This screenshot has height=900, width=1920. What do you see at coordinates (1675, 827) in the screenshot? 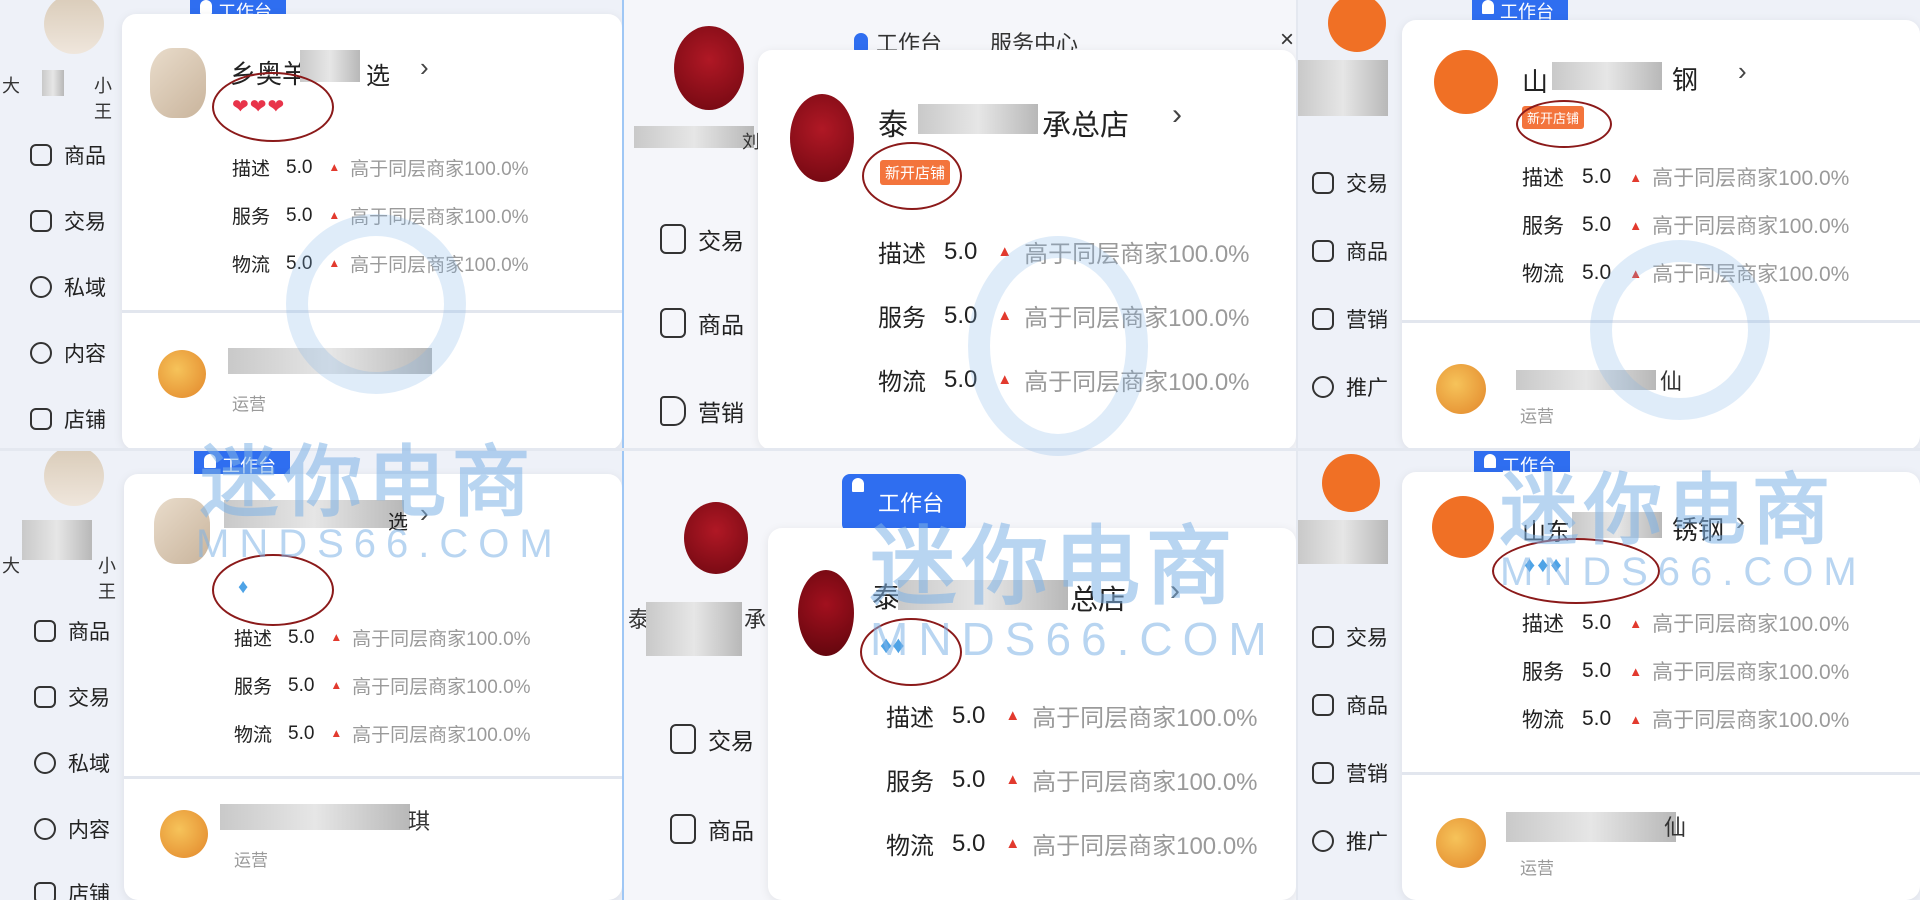
I see `sub-account-name-suffix: 仙` at bounding box center [1675, 827].